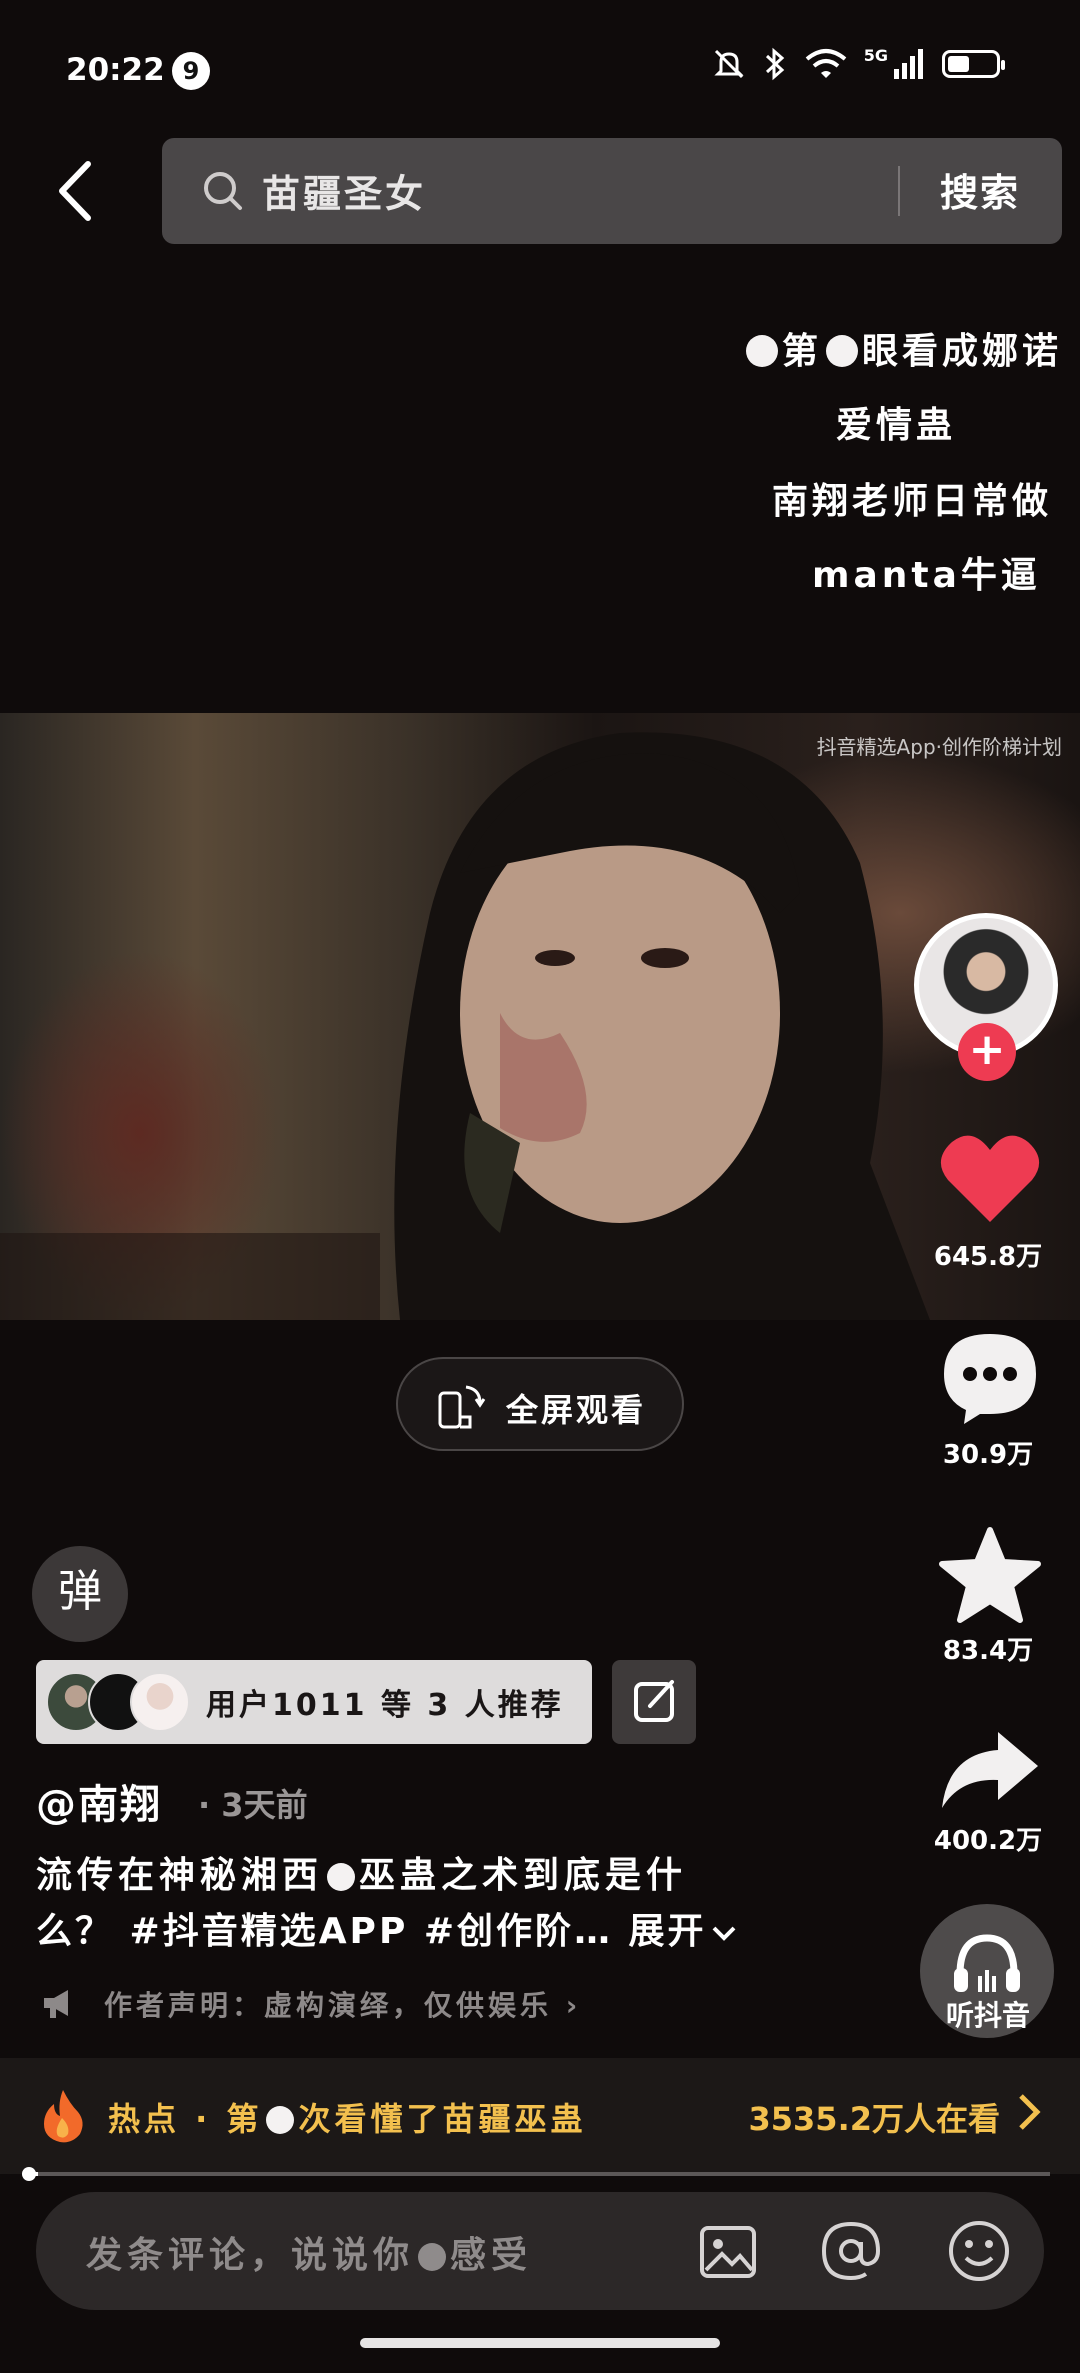 The width and height of the screenshot is (1080, 2373). What do you see at coordinates (523, 1875) in the screenshot?
I see `description-text: 巫蛊之术到底是什` at bounding box center [523, 1875].